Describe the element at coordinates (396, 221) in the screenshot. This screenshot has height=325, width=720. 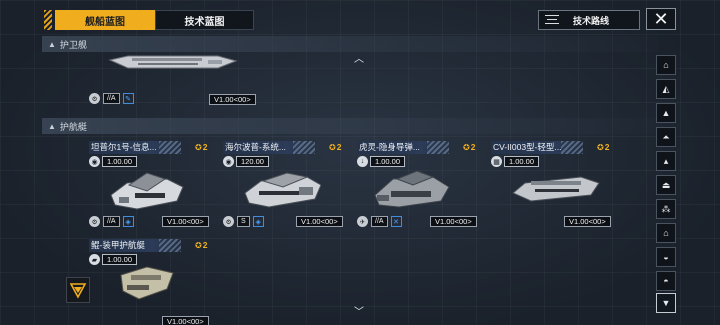
I see `cross-weapon-icon: ✕` at that location.